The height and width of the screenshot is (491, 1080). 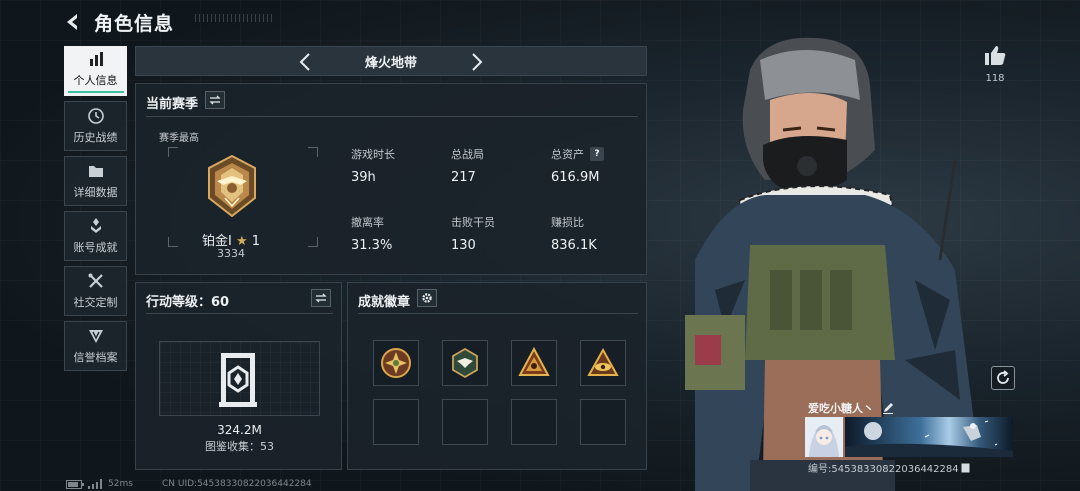 I want to click on ping: 52ms, so click(x=120, y=484).